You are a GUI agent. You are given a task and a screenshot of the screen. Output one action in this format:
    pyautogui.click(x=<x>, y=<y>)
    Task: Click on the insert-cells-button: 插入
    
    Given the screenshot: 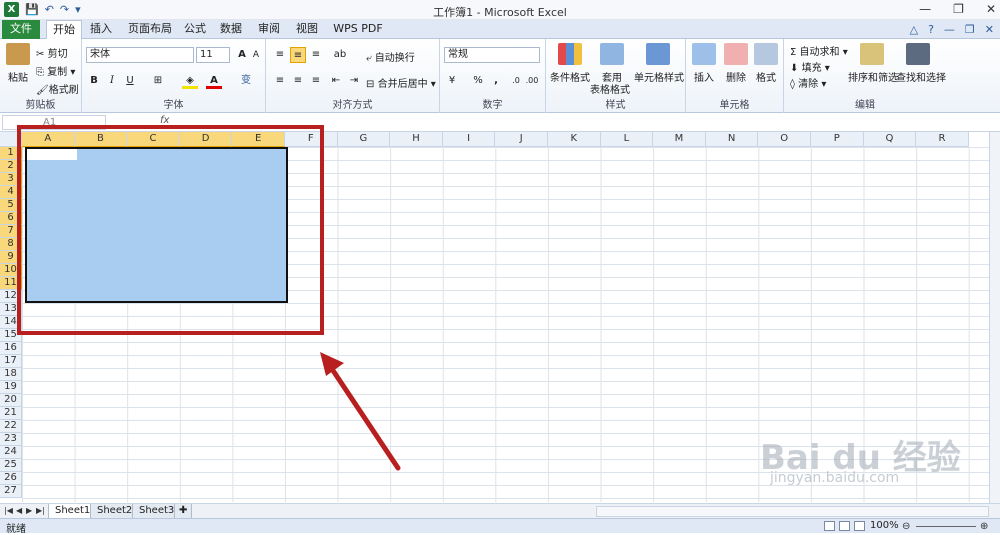 What is the action you would take?
    pyautogui.click(x=704, y=76)
    